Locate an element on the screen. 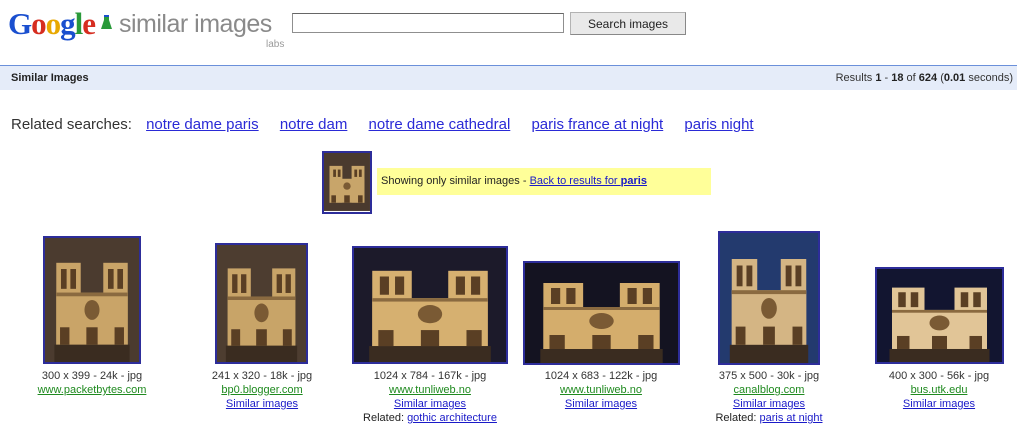  result-related-link: gothic architecture is located at coordinates (452, 418).